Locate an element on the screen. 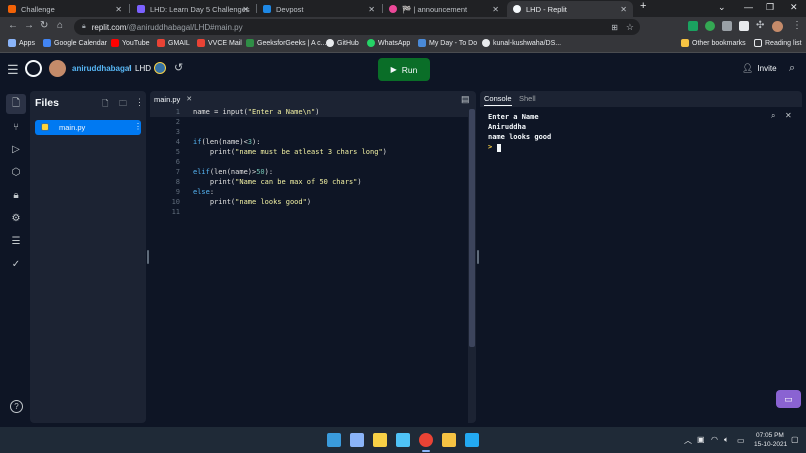 The height and width of the screenshot is (453, 806). profile-avatar is located at coordinates (777, 26).